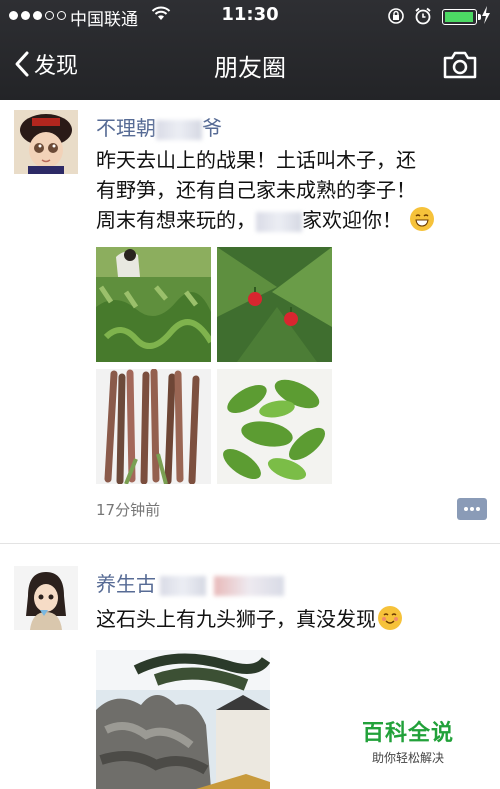 Image resolution: width=500 pixels, height=789 pixels. I want to click on watermark: 百科全说 助你轻松解决, so click(408, 740).